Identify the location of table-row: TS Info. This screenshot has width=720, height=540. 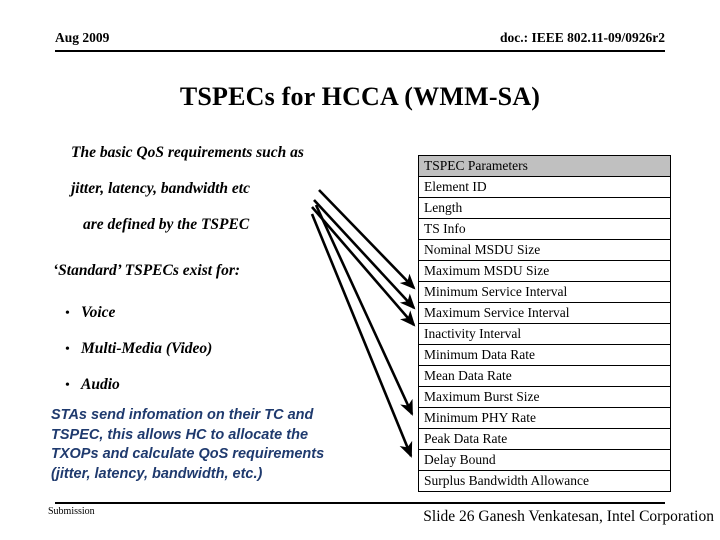
(544, 229).